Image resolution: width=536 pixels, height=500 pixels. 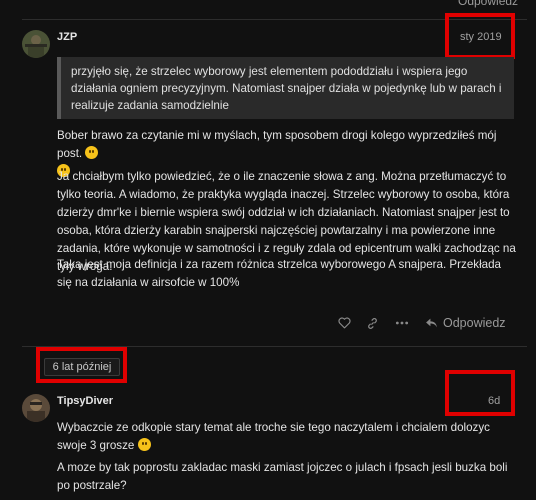 I want to click on emoji-slight-smile, so click(x=92, y=152).